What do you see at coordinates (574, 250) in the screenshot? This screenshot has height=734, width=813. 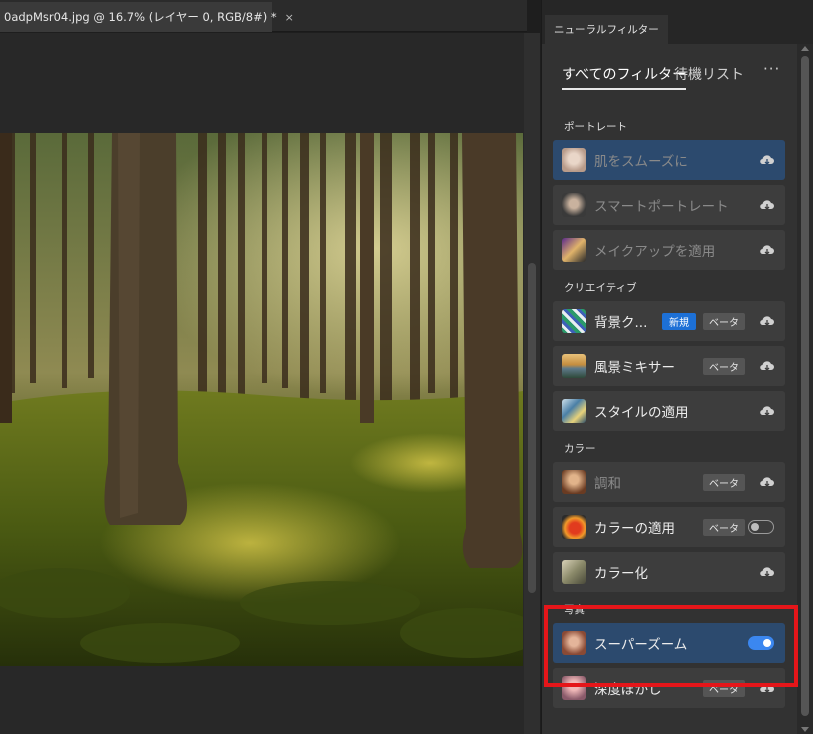 I see `makeup-transfer-thumbnail` at bounding box center [574, 250].